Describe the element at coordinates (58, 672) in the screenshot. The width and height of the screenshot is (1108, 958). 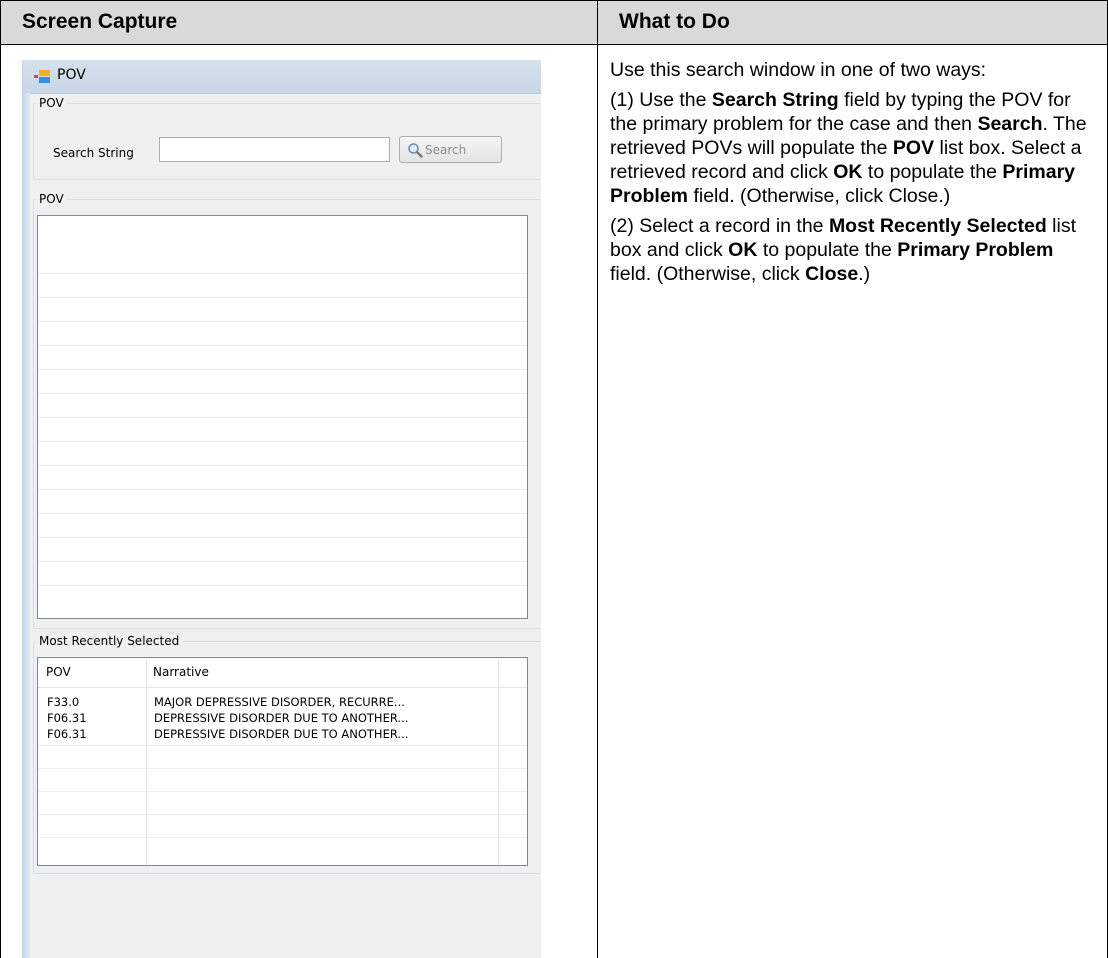
I see `column-header-pov: POV` at that location.